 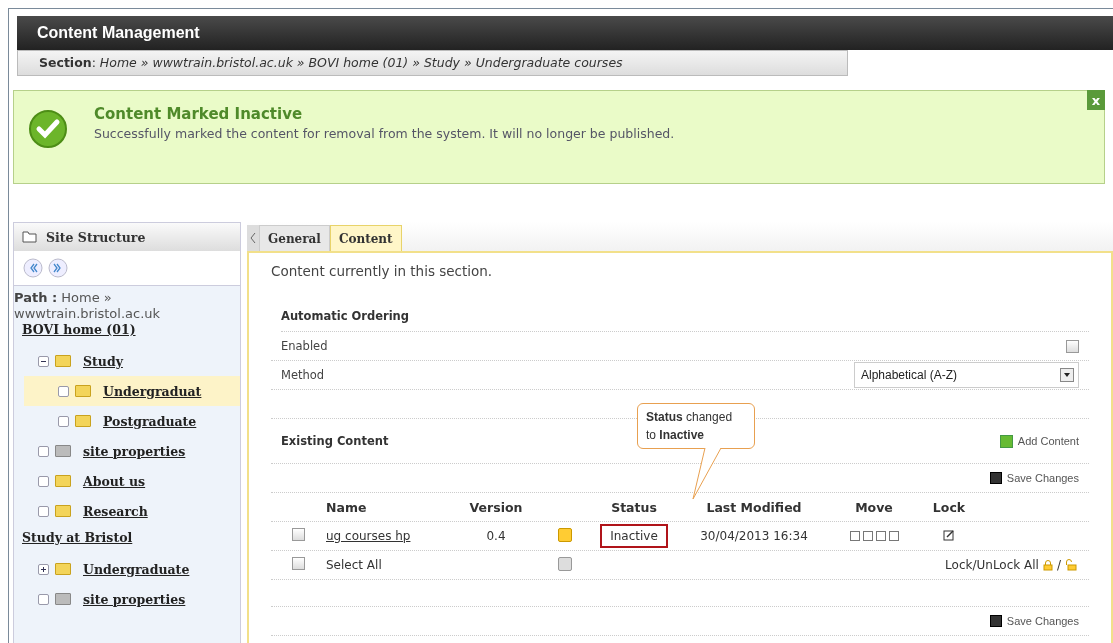 What do you see at coordinates (114, 481) in the screenshot?
I see `tree-item: About us` at bounding box center [114, 481].